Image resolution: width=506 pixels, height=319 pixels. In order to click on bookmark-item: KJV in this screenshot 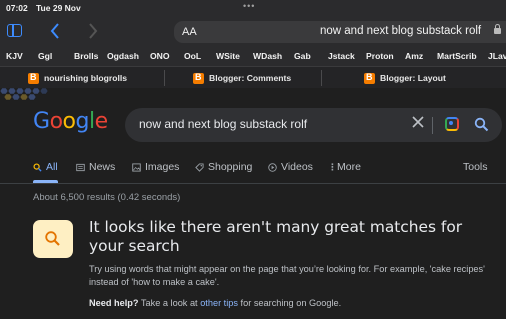, I will do `click(14, 56)`.